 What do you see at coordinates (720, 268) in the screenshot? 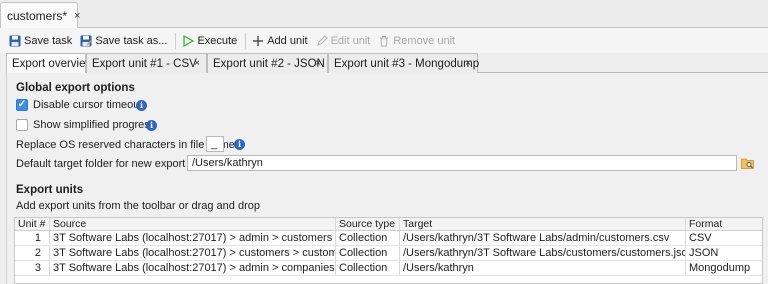
I see `cell-format: Mongodump` at bounding box center [720, 268].